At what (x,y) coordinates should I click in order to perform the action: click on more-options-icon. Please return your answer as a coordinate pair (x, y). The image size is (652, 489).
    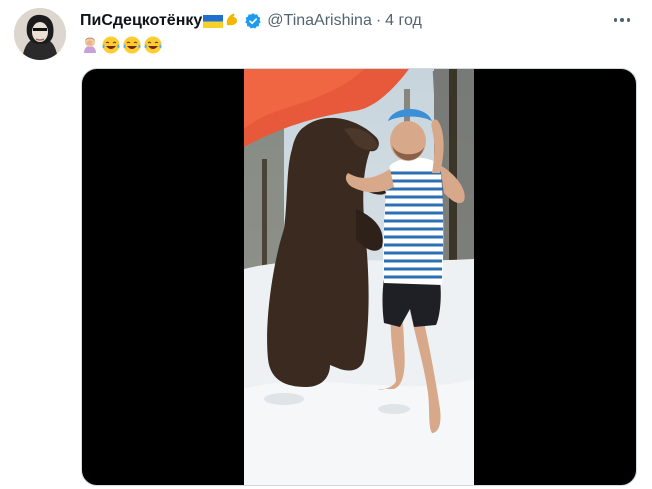
    Looking at the image, I should click on (622, 20).